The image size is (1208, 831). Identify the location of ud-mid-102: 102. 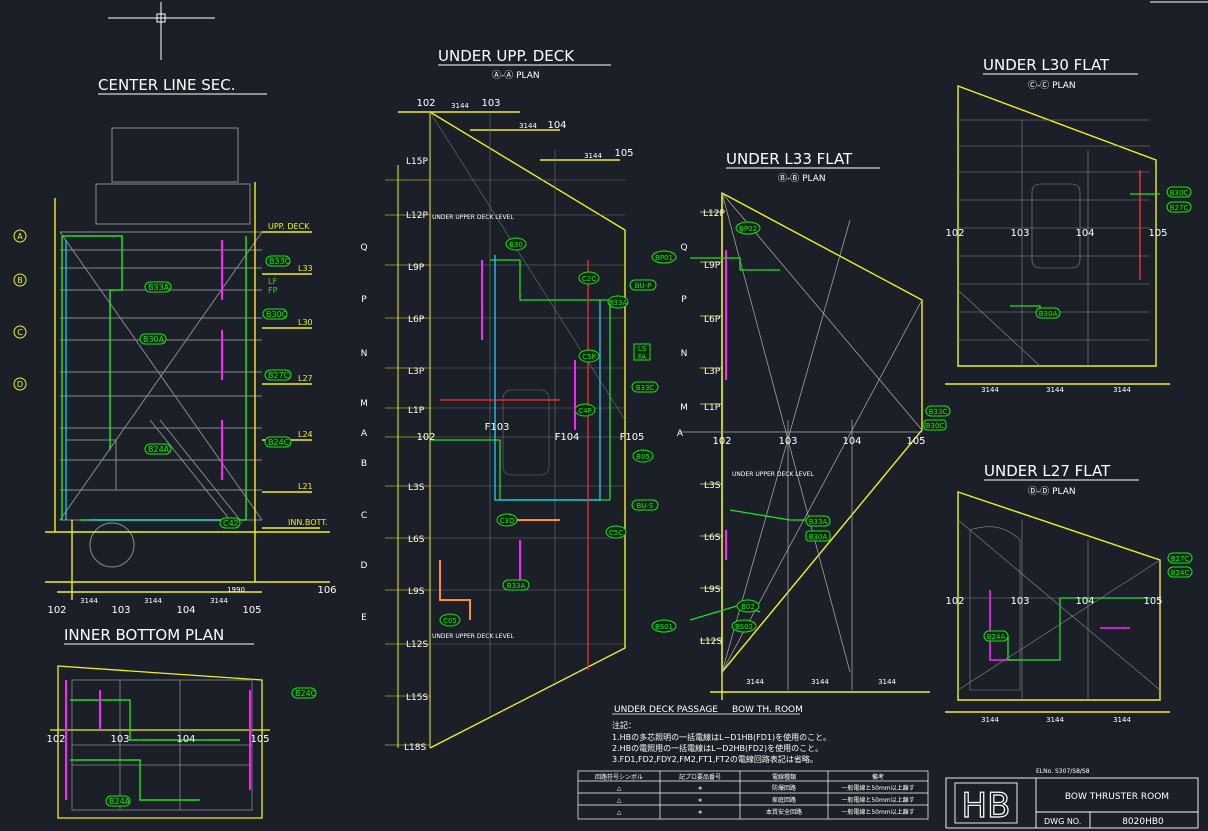
(425, 437).